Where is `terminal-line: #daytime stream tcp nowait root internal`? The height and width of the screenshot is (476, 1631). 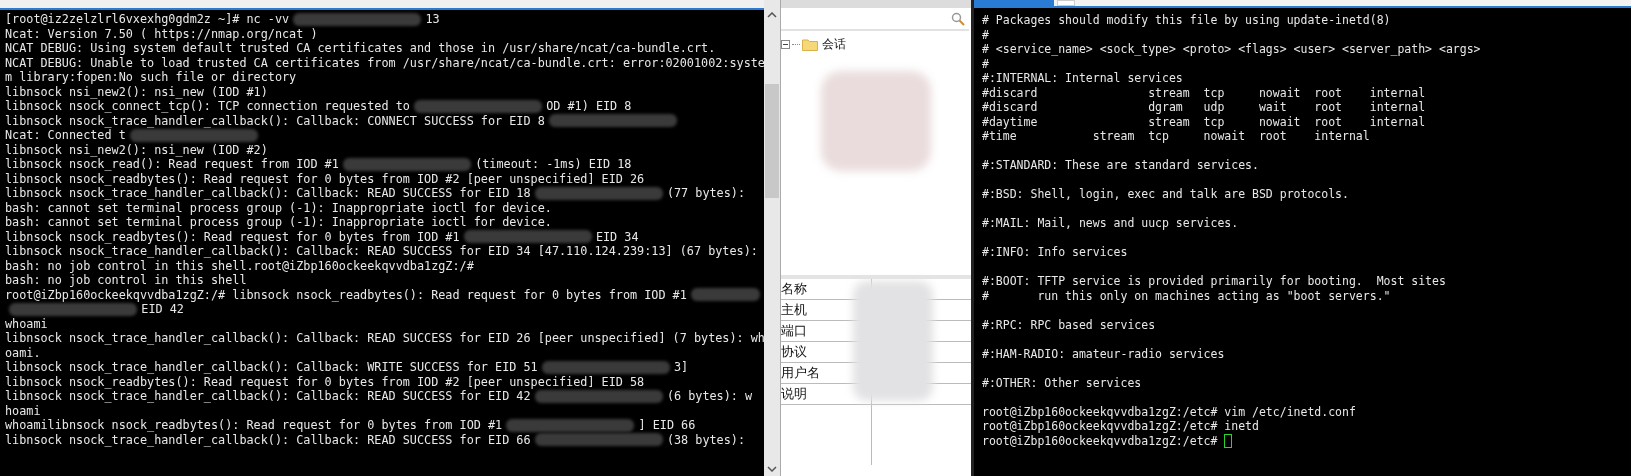 terminal-line: #daytime stream tcp nowait root internal is located at coordinates (1204, 121).